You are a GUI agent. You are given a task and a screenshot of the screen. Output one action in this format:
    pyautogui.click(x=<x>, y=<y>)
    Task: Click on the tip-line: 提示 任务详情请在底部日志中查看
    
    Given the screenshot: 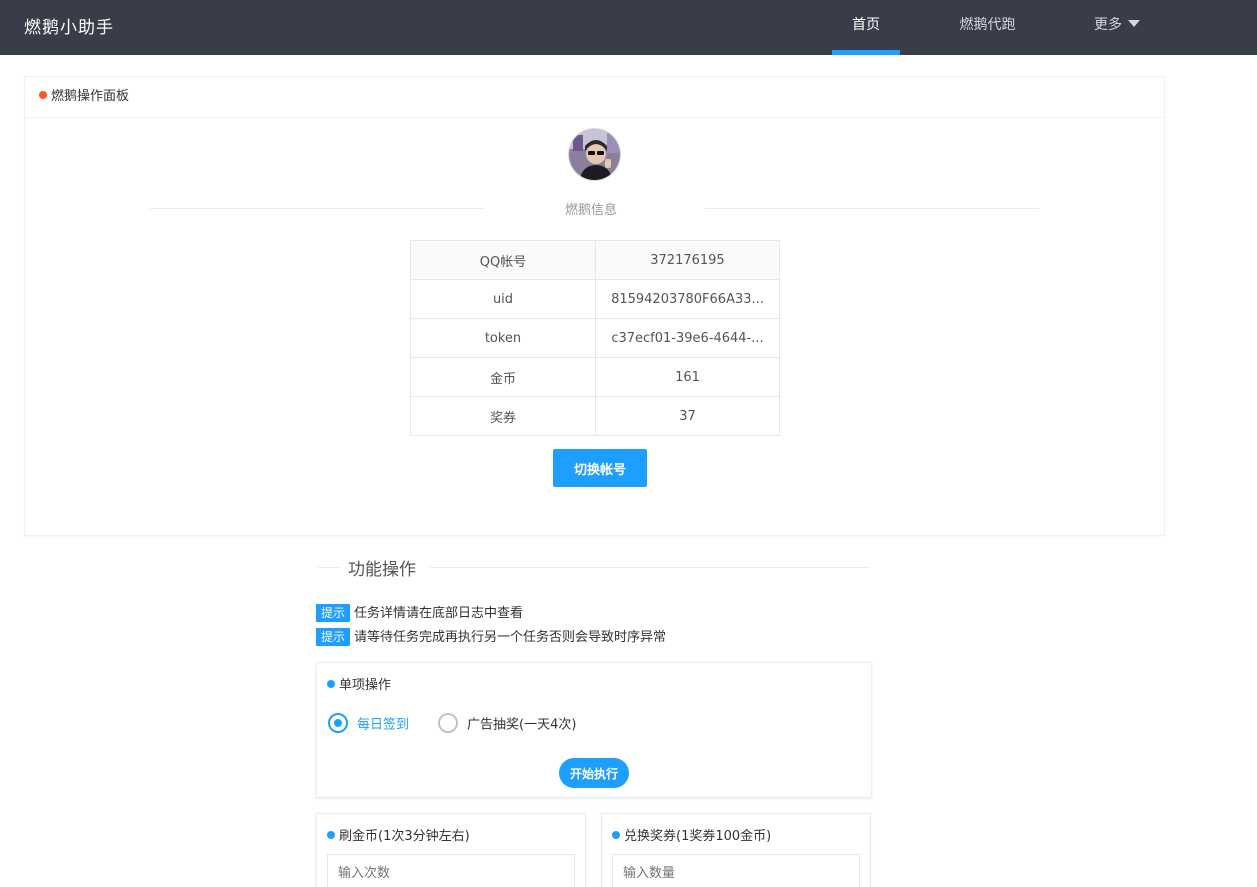 What is the action you would take?
    pyautogui.click(x=419, y=612)
    